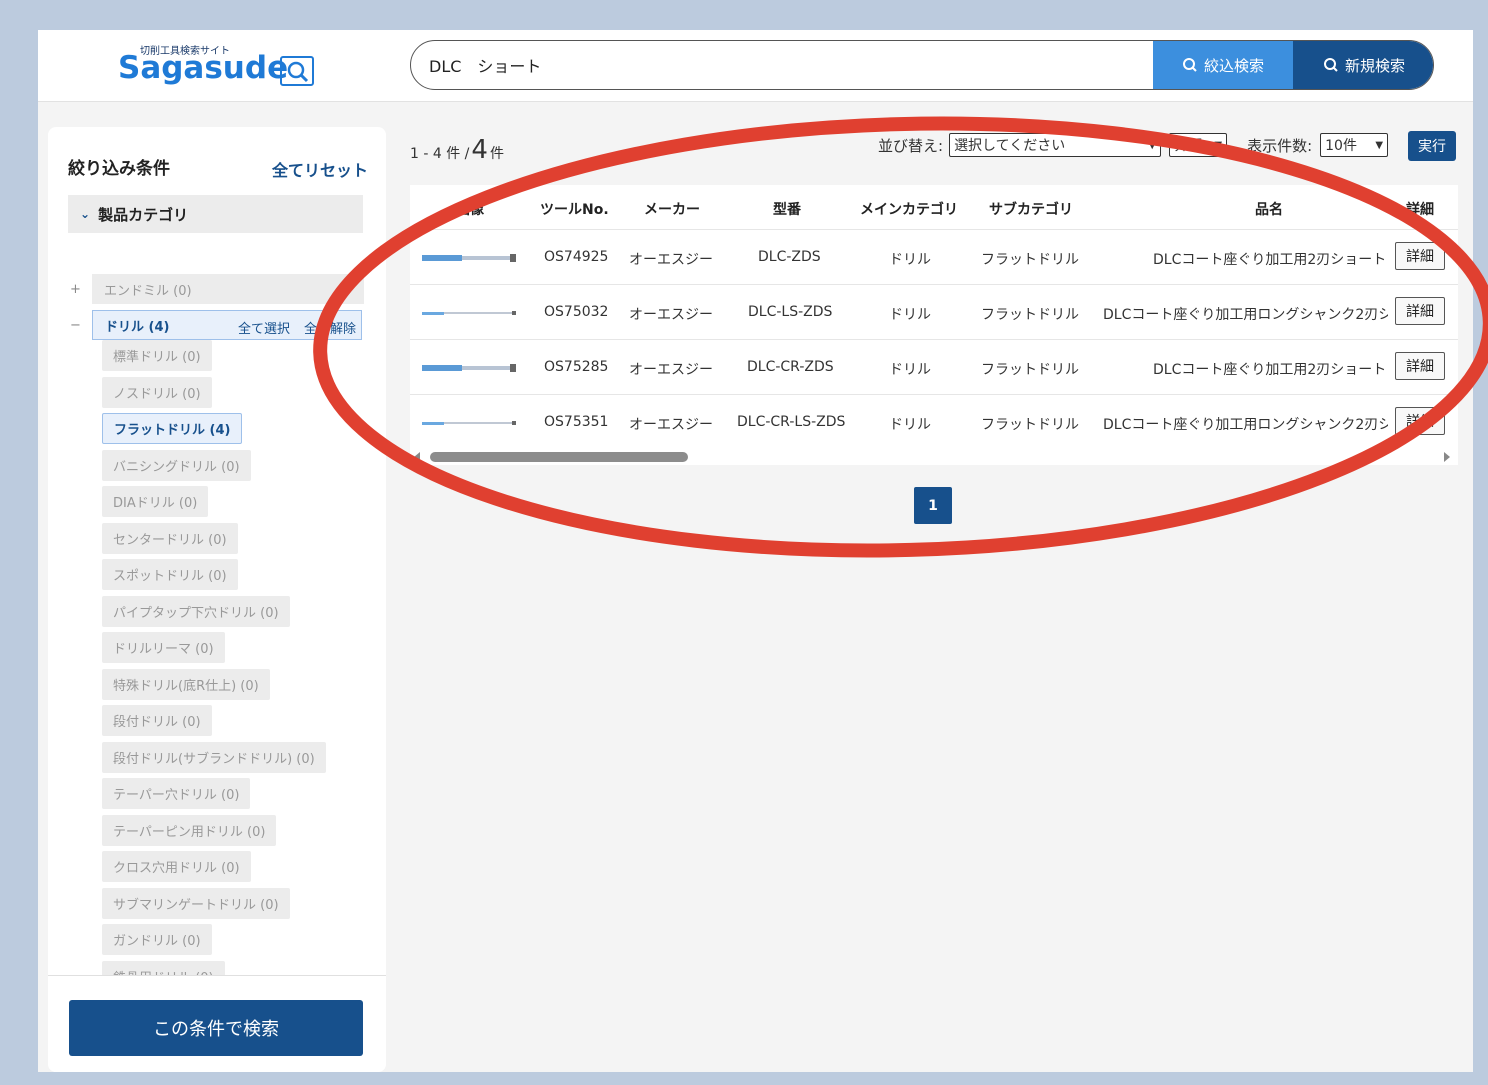 The height and width of the screenshot is (1085, 1488). What do you see at coordinates (909, 210) in the screenshot?
I see `col-header-main-category: メインカテゴリ` at bounding box center [909, 210].